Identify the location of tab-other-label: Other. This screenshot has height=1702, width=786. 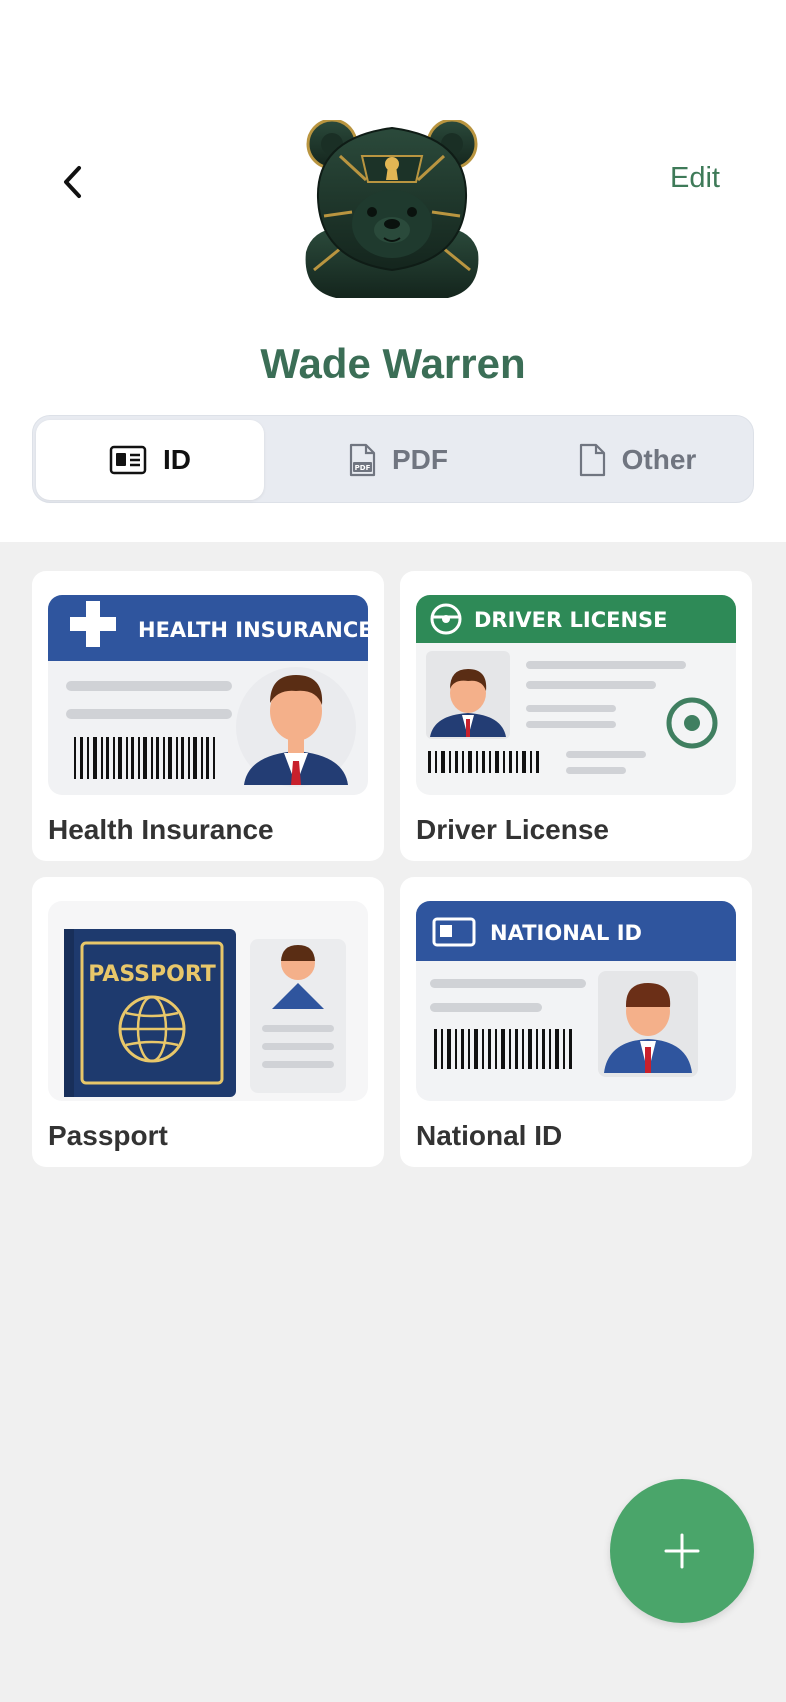
(659, 459).